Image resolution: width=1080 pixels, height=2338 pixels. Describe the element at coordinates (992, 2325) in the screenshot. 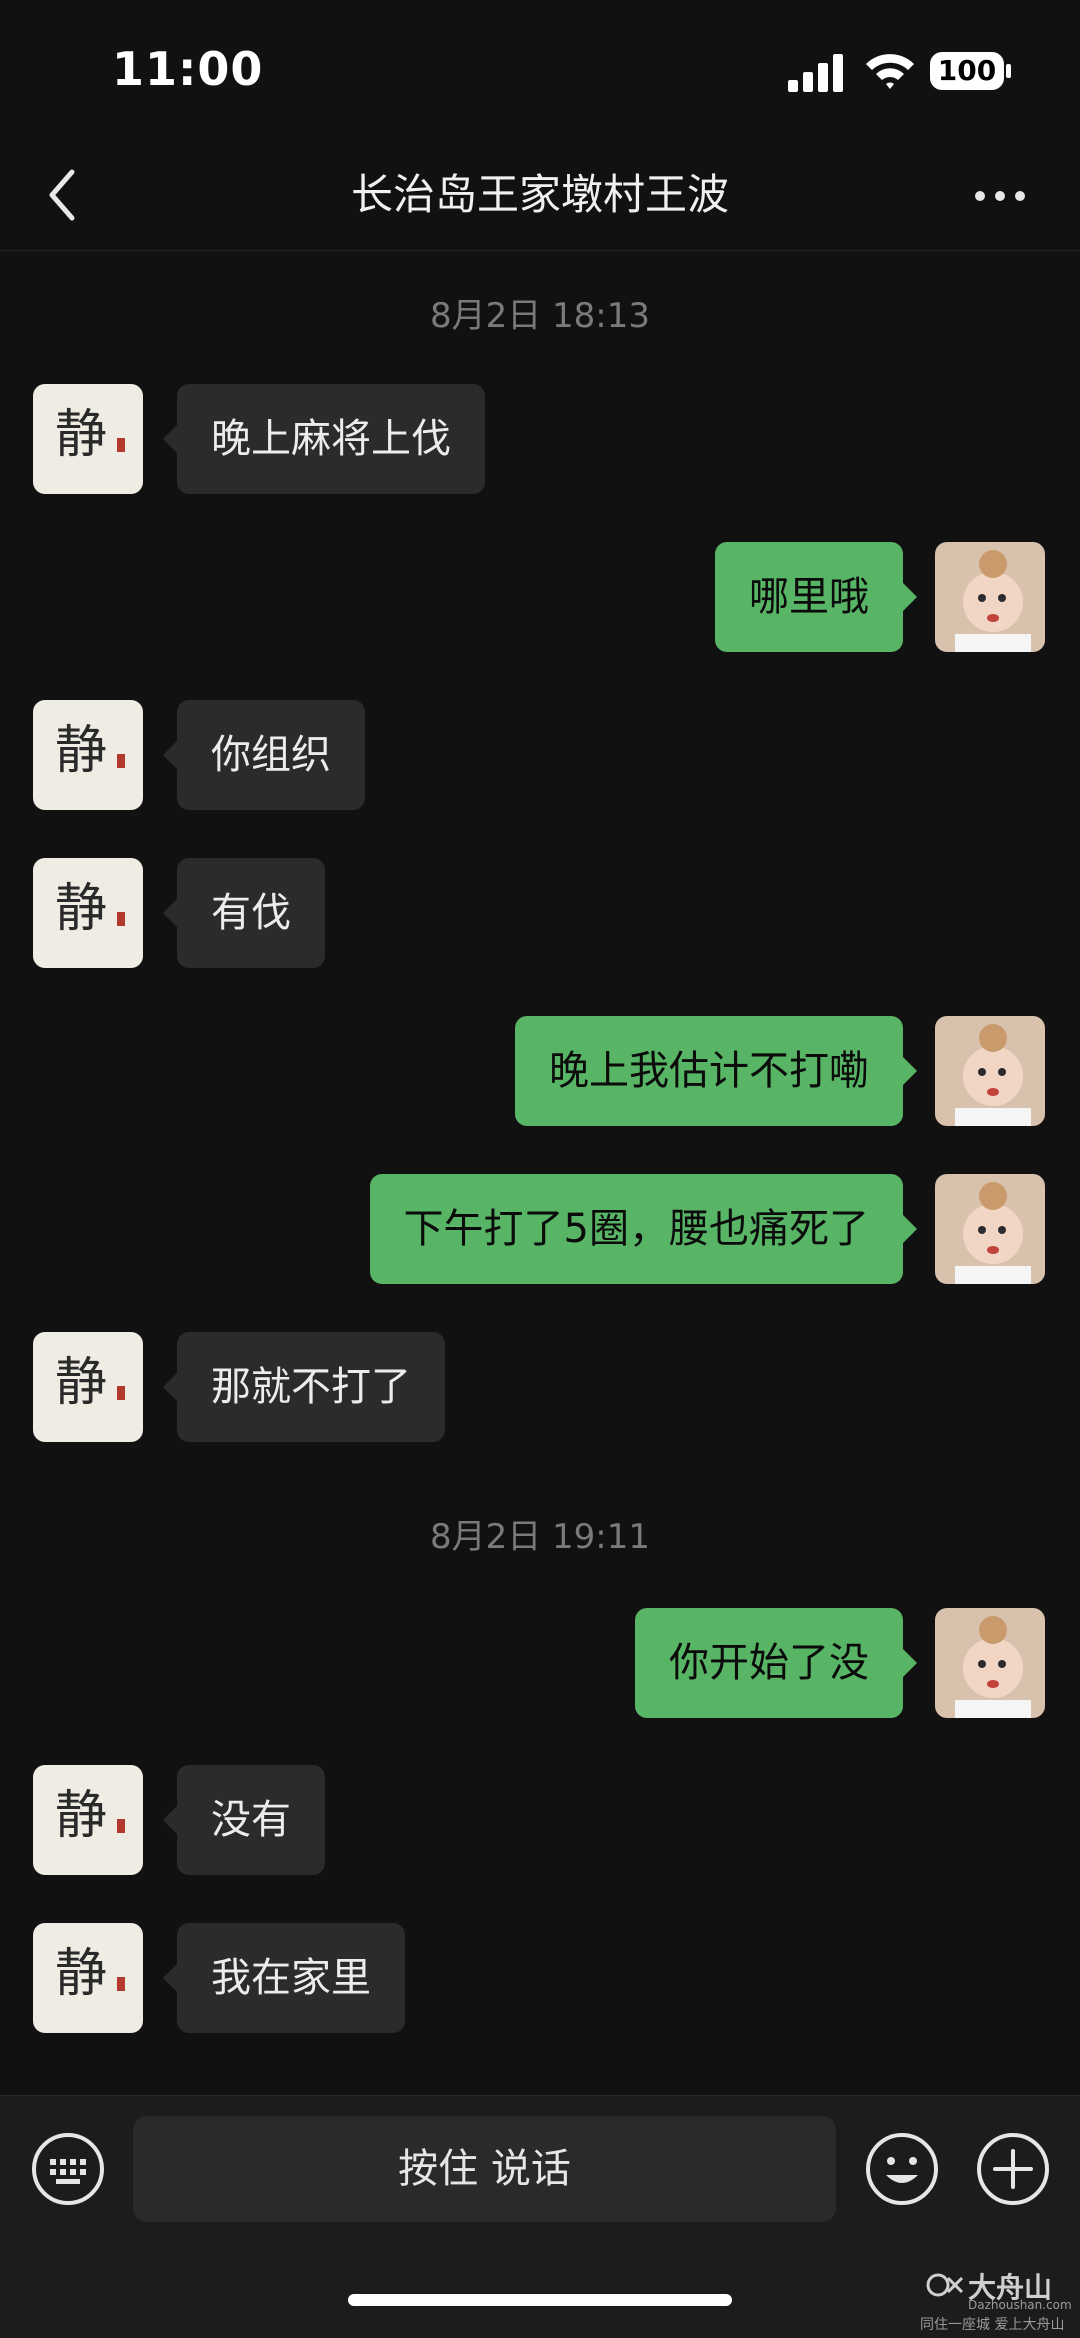

I see `watermark-tagline: 同住一座城 爱上大舟山` at that location.